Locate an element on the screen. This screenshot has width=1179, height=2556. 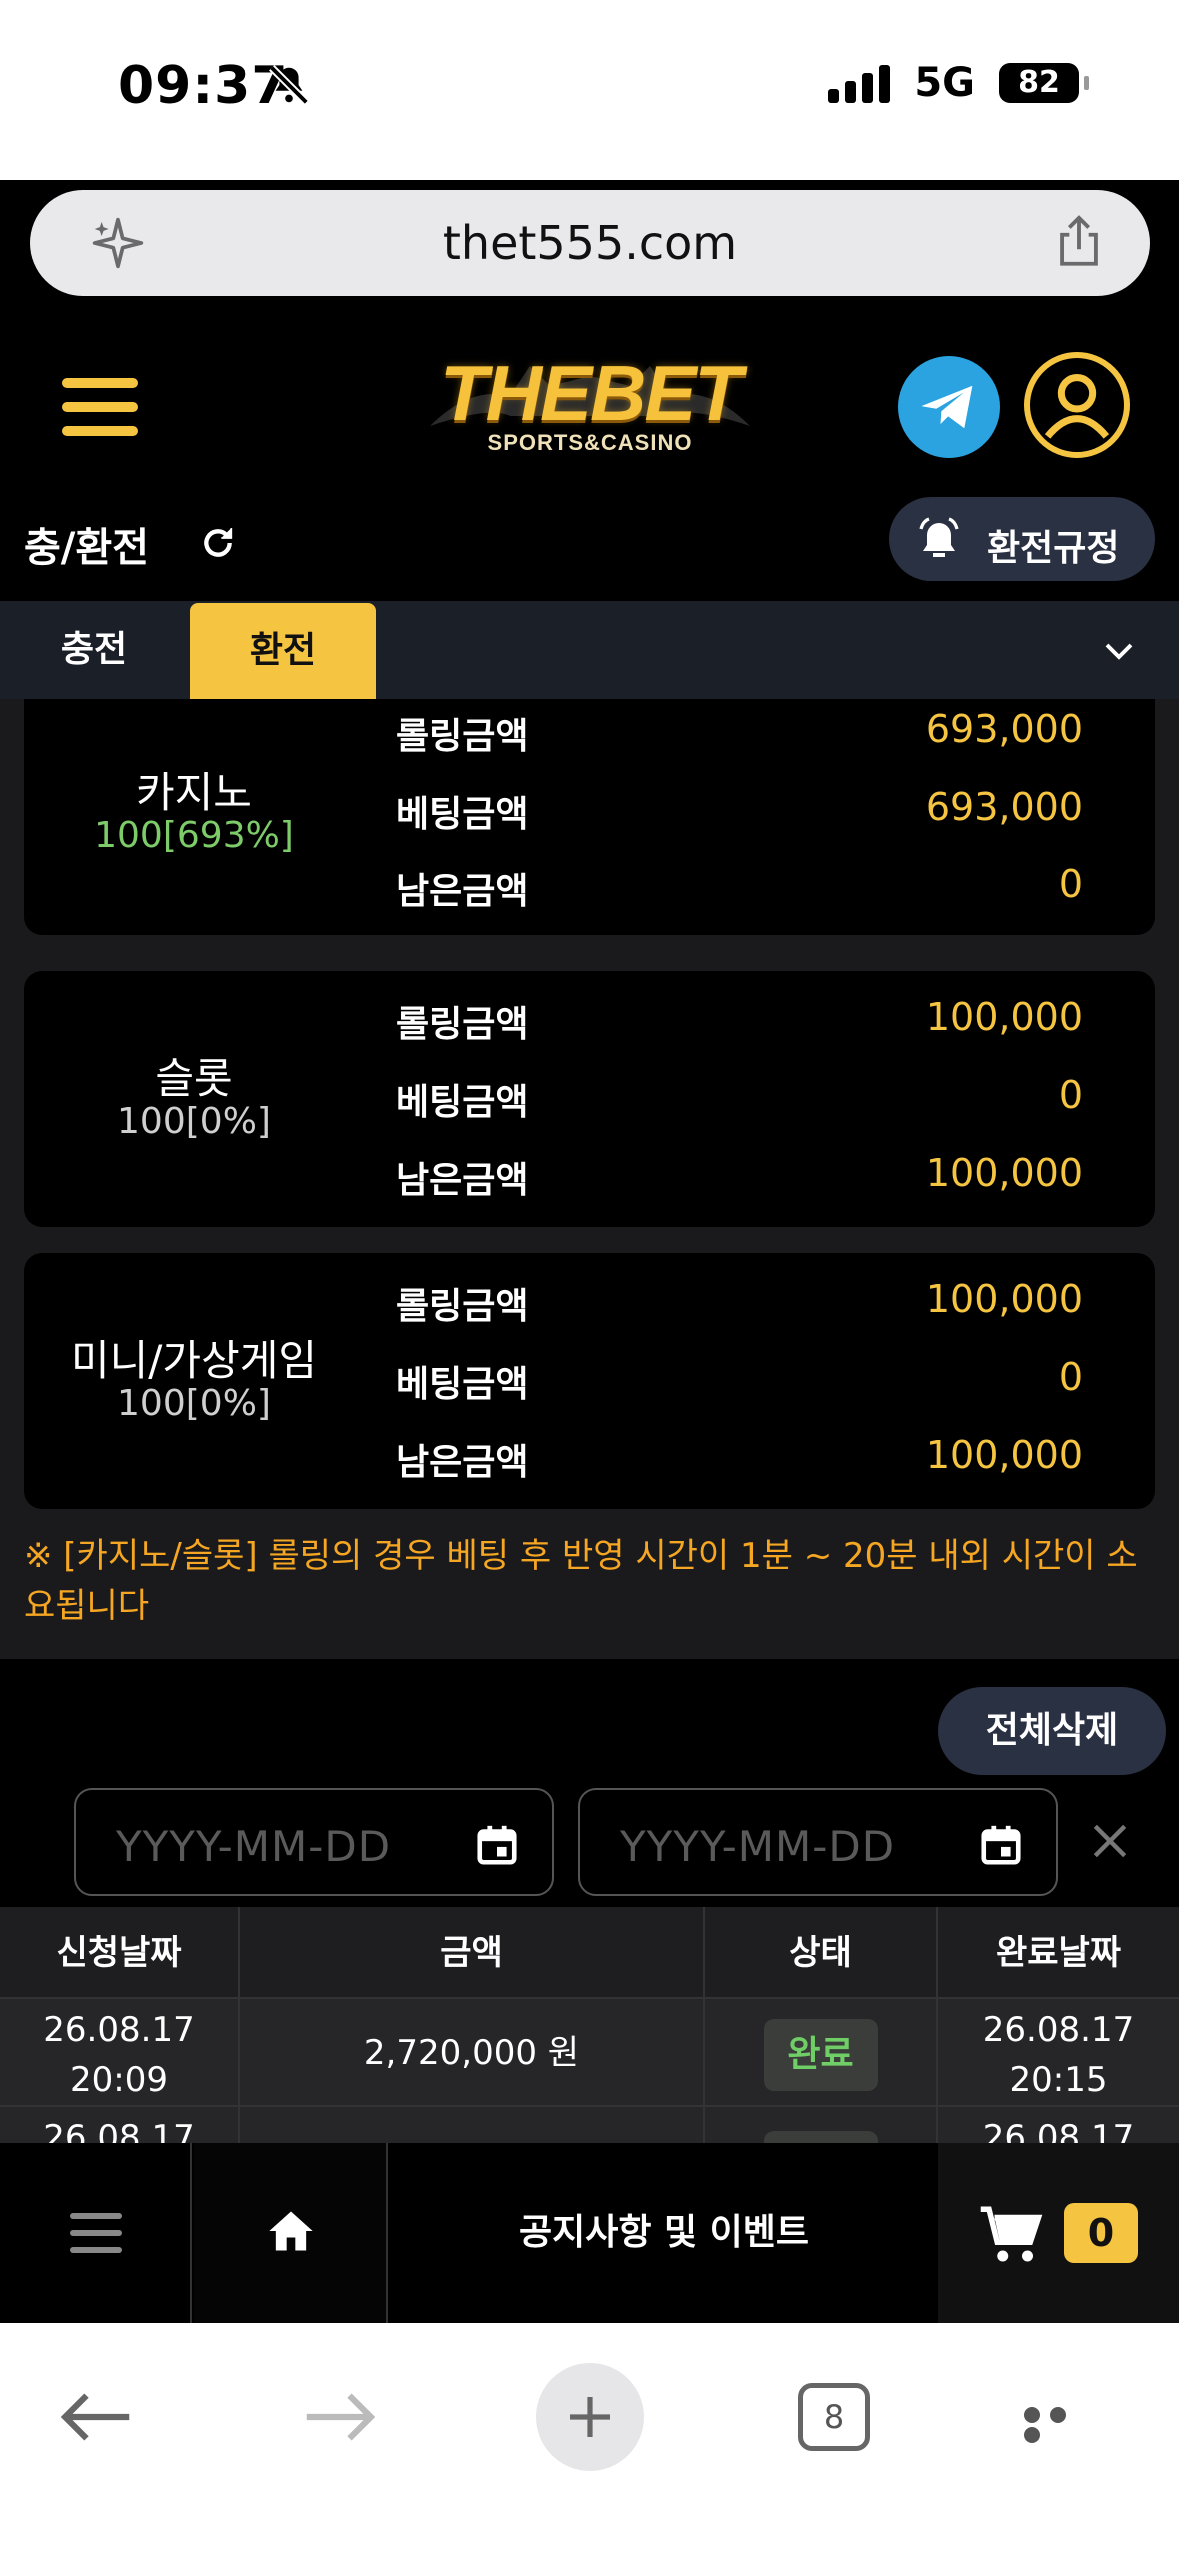
tab-charge: 충전 is located at coordinates (94, 650).